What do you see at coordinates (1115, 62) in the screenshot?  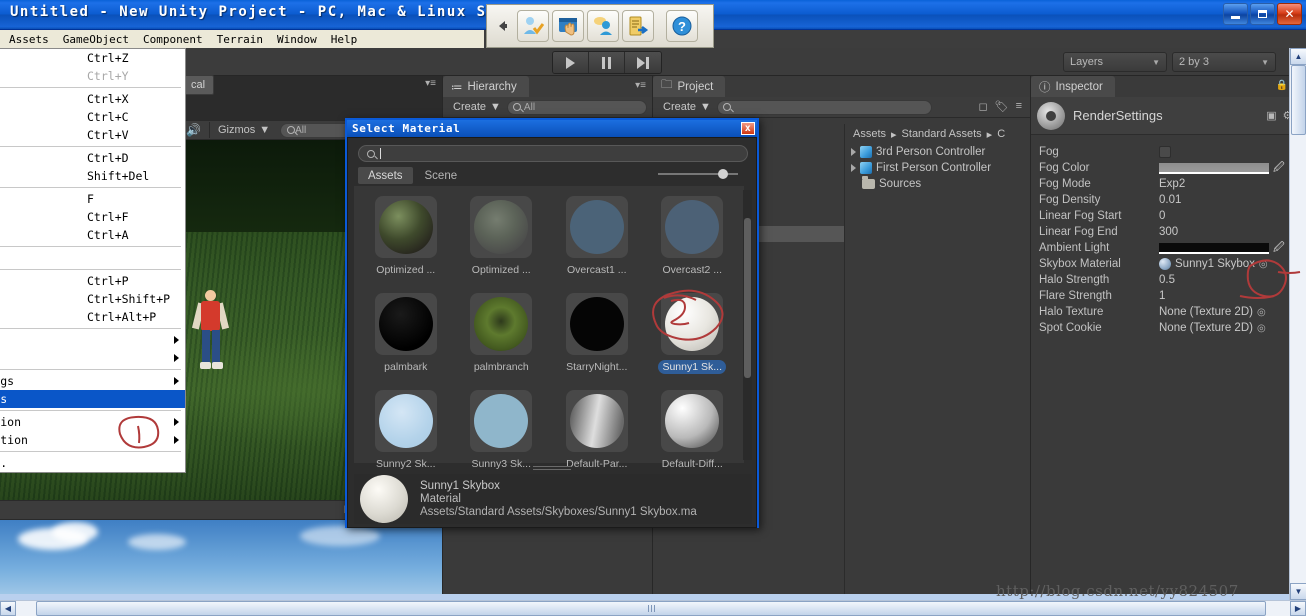 I see `layers-dropdown: Layers ▼` at bounding box center [1115, 62].